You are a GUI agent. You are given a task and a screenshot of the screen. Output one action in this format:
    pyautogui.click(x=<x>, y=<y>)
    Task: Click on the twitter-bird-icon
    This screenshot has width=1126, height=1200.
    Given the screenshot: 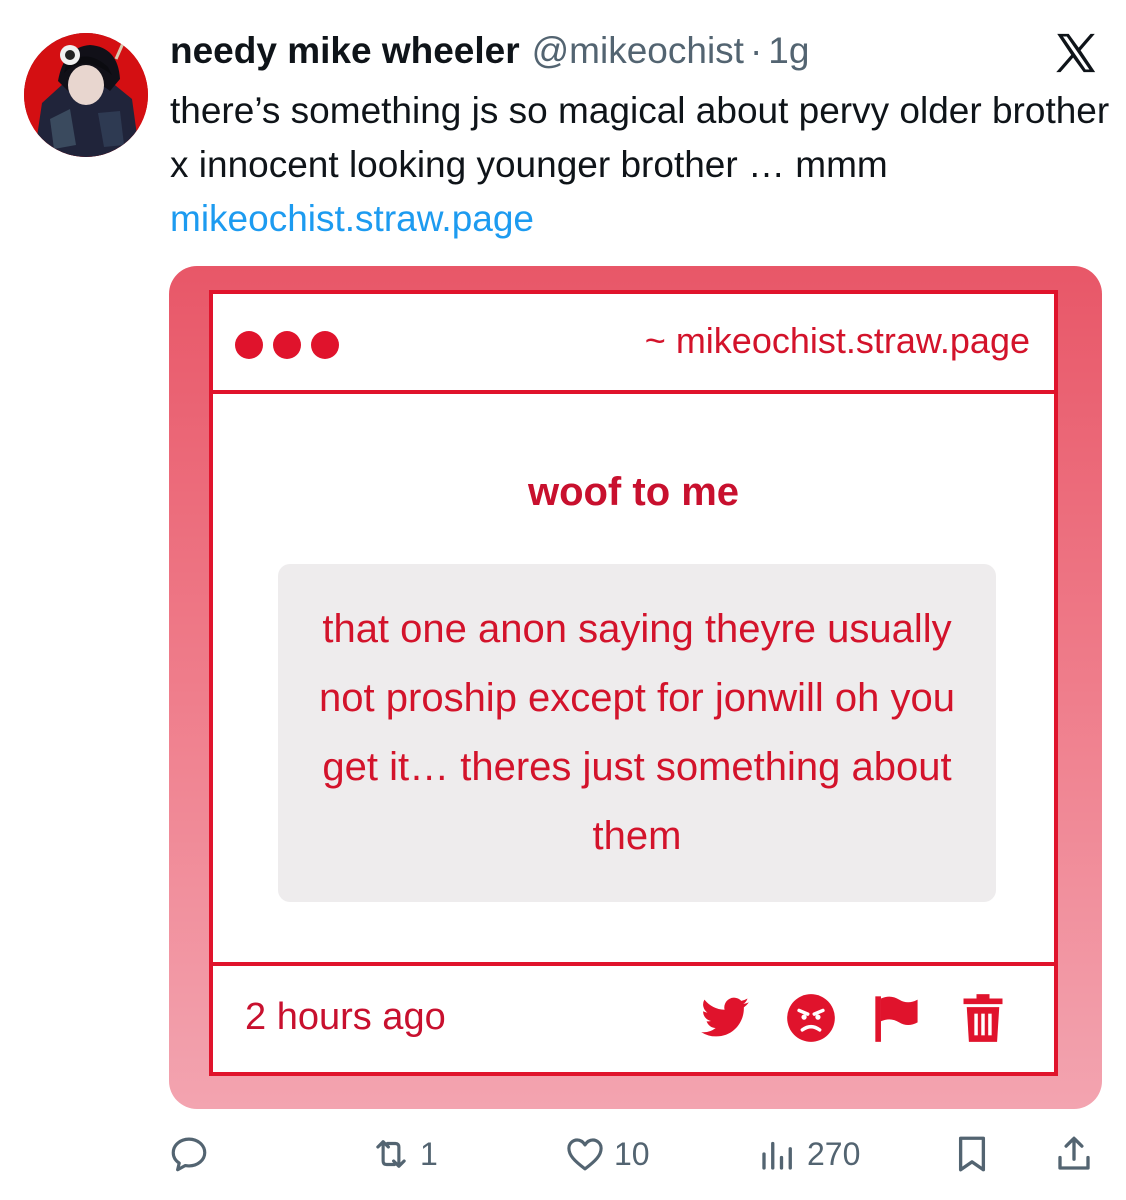 What is the action you would take?
    pyautogui.click(x=725, y=1018)
    